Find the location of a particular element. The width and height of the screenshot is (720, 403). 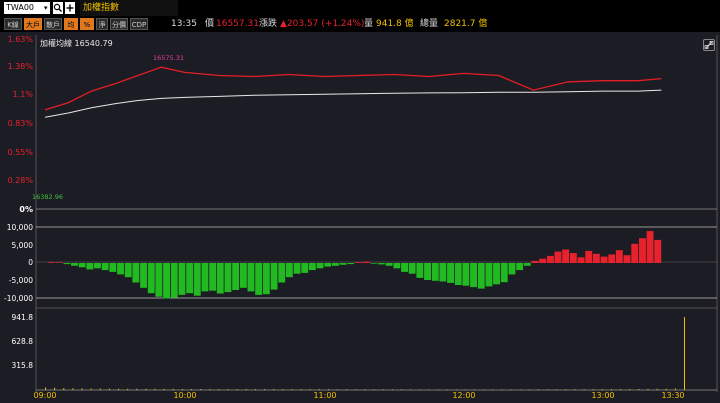

mode-button-avg: 均 is located at coordinates (71, 24).